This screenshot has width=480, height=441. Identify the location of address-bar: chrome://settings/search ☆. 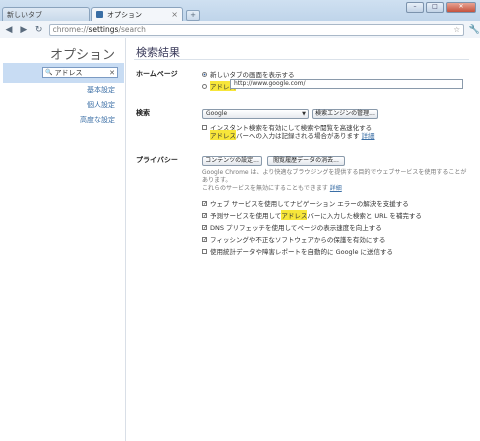
(256, 29).